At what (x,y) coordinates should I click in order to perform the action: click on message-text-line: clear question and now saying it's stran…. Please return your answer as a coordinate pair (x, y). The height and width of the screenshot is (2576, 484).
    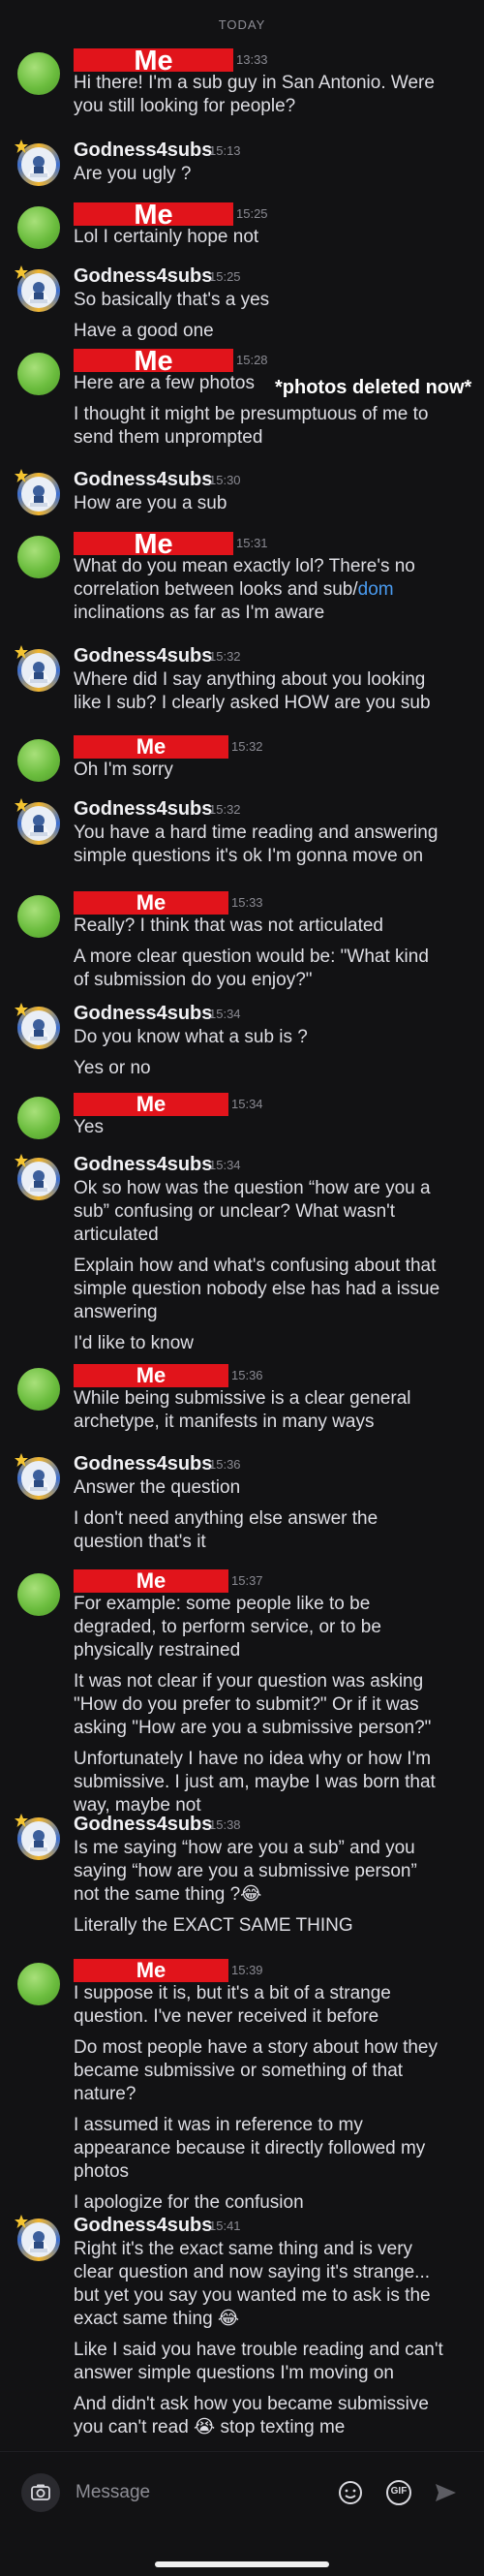
    Looking at the image, I should click on (252, 2272).